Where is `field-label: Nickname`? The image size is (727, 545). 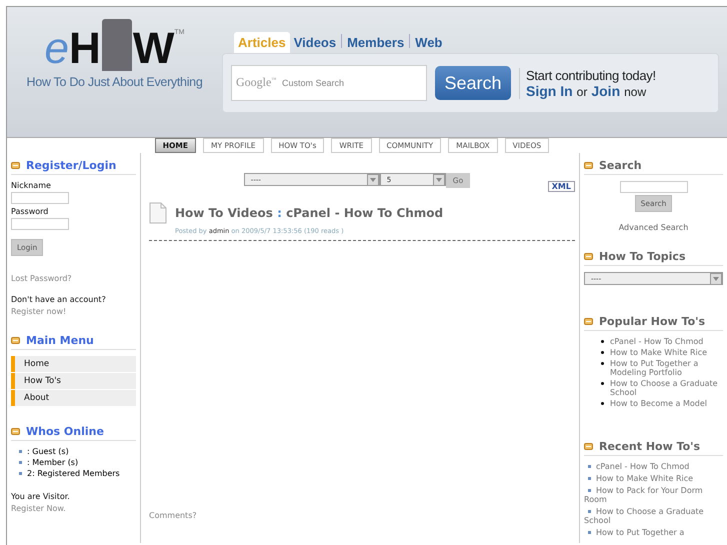
field-label: Nickname is located at coordinates (31, 185).